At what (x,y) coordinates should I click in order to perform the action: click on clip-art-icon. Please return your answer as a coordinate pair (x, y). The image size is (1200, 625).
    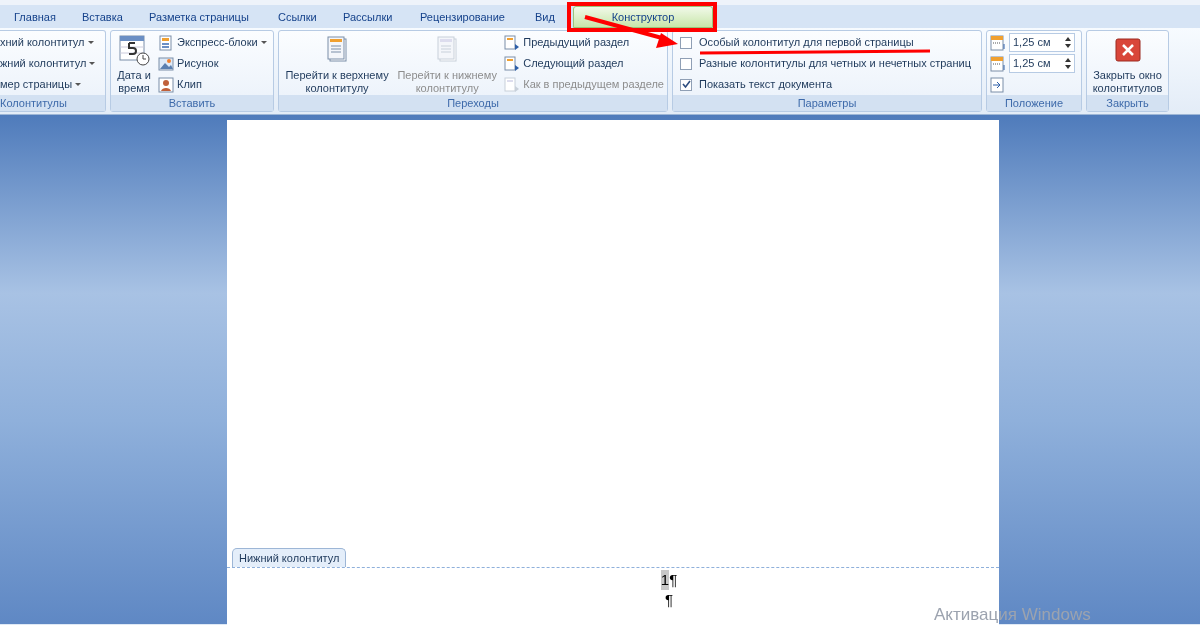
    Looking at the image, I should click on (166, 84).